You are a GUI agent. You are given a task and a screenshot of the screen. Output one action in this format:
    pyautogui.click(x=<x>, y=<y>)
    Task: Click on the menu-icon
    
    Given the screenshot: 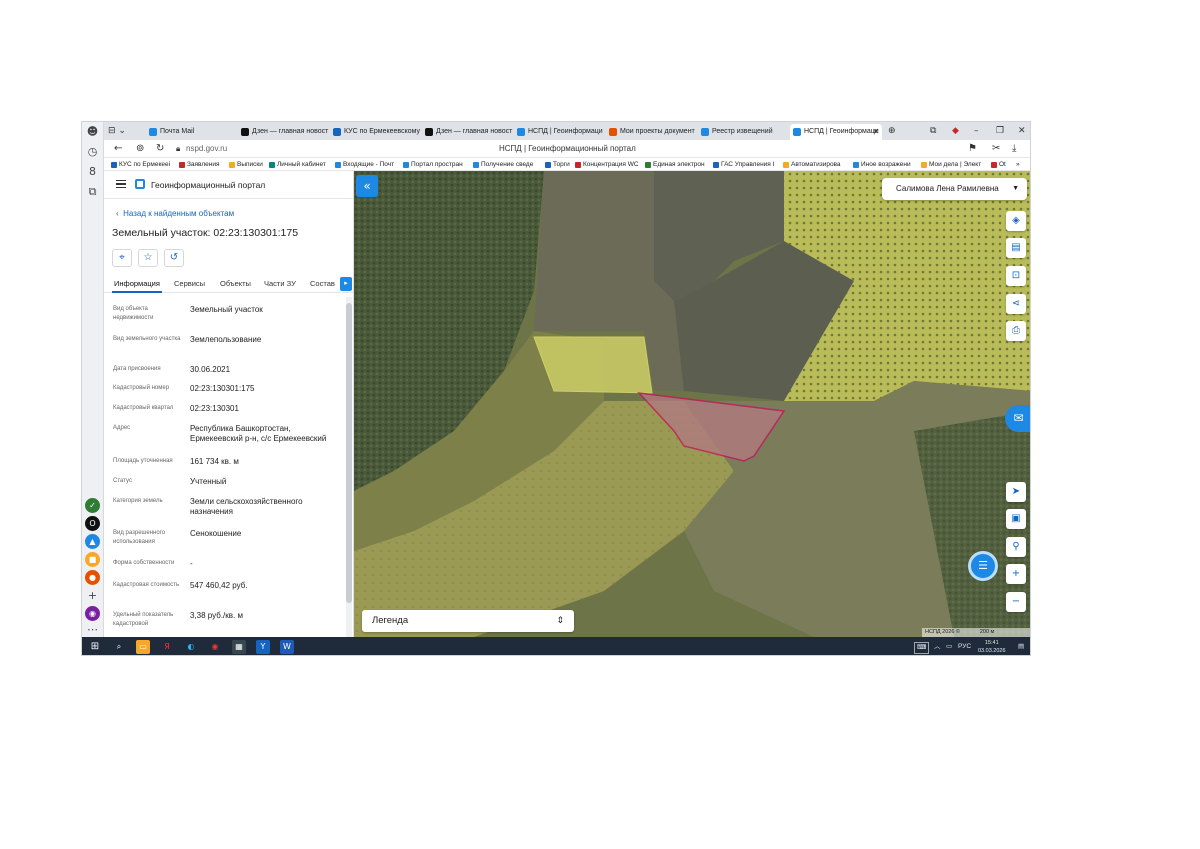 What is the action you would take?
    pyautogui.click(x=121, y=184)
    